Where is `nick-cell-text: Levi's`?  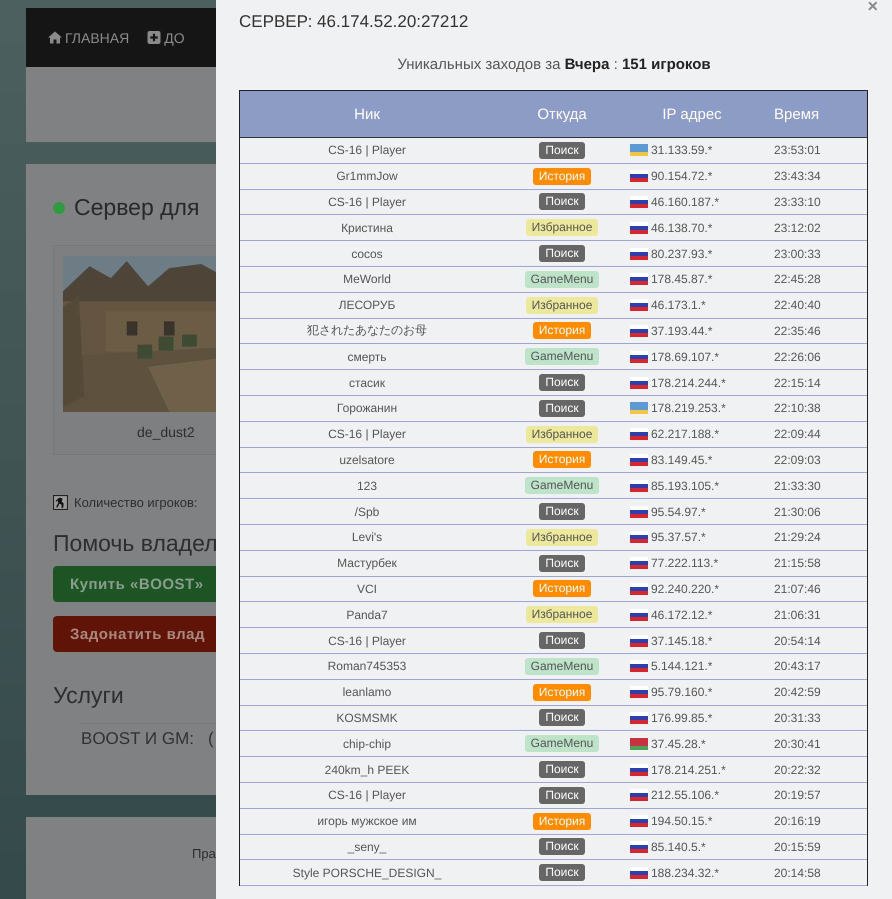
nick-cell-text: Levi's is located at coordinates (367, 537).